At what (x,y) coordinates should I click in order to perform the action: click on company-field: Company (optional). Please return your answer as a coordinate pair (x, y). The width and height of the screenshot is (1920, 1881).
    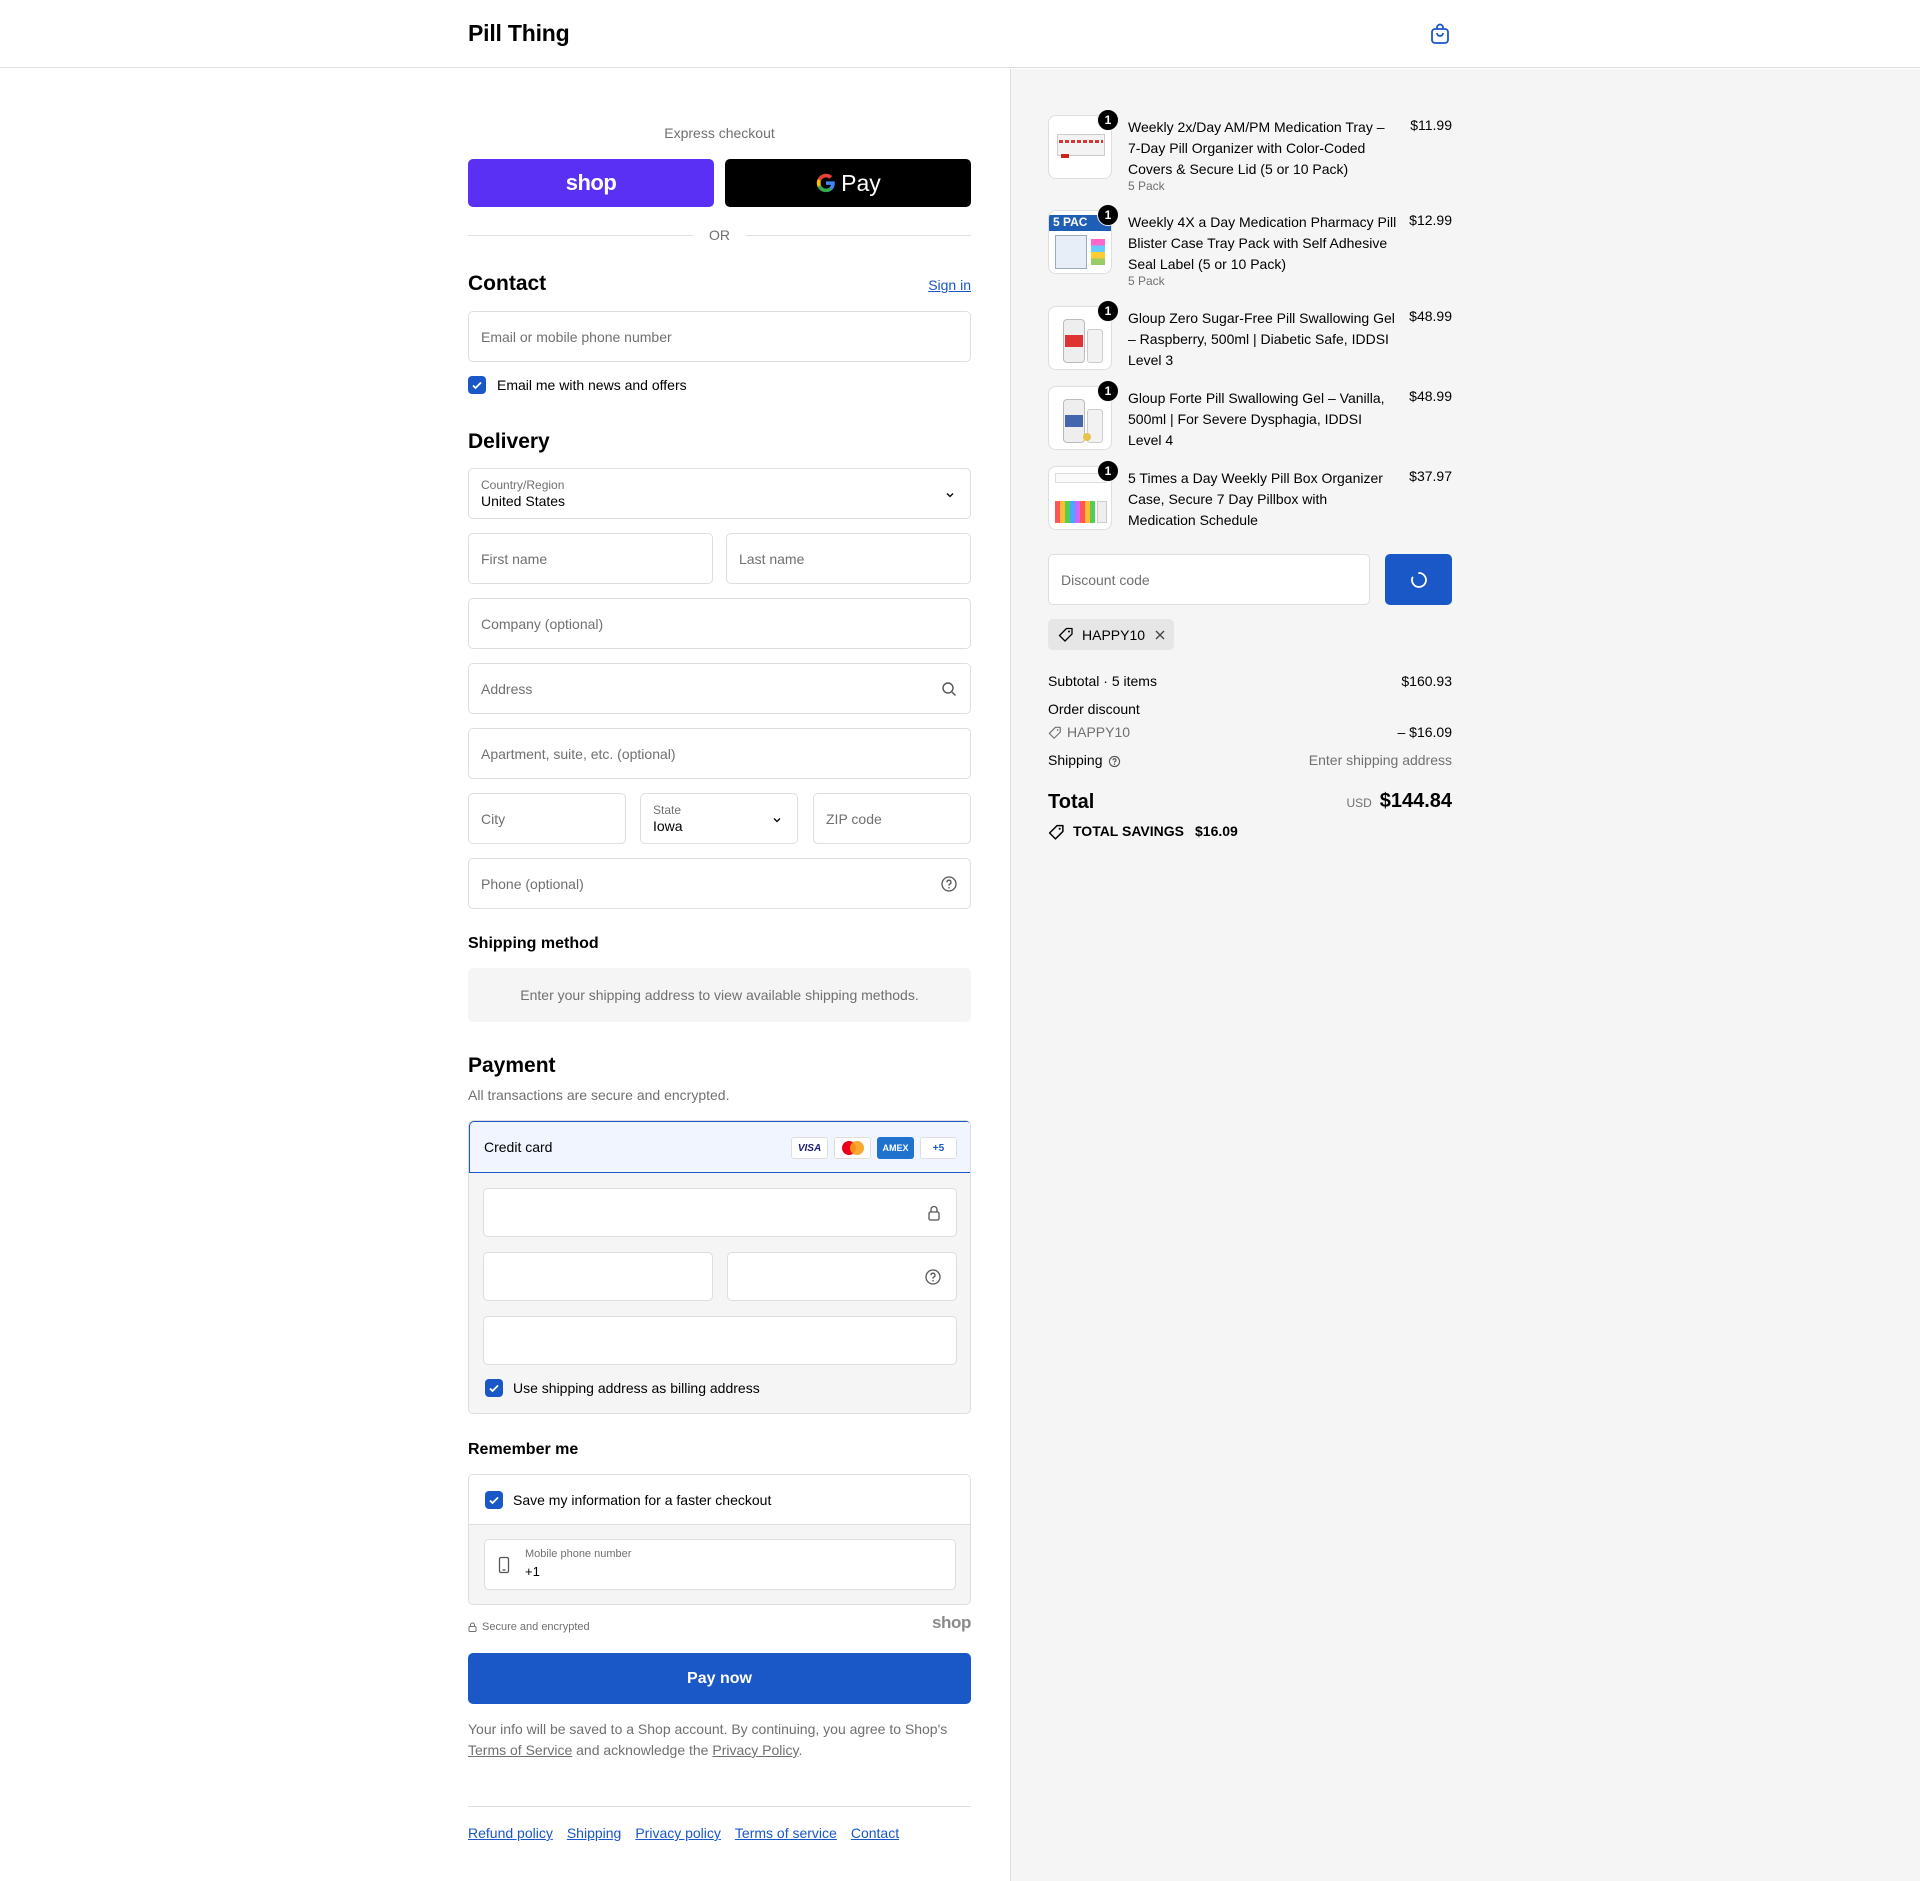
    Looking at the image, I should click on (719, 623).